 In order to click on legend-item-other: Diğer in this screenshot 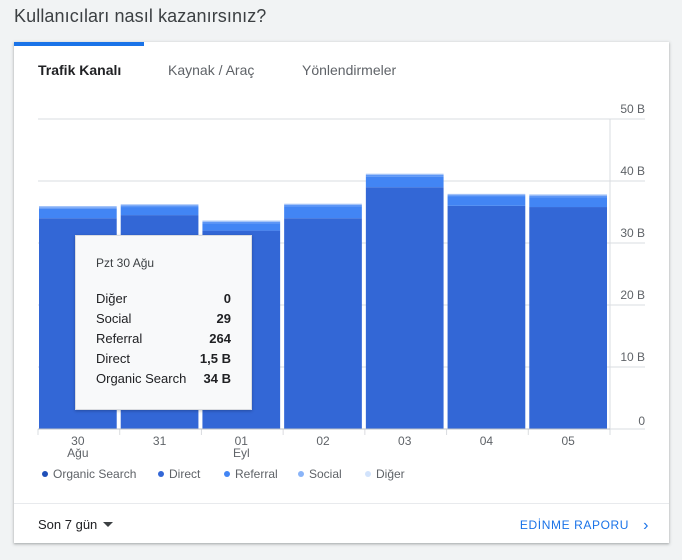, I will do `click(385, 474)`.